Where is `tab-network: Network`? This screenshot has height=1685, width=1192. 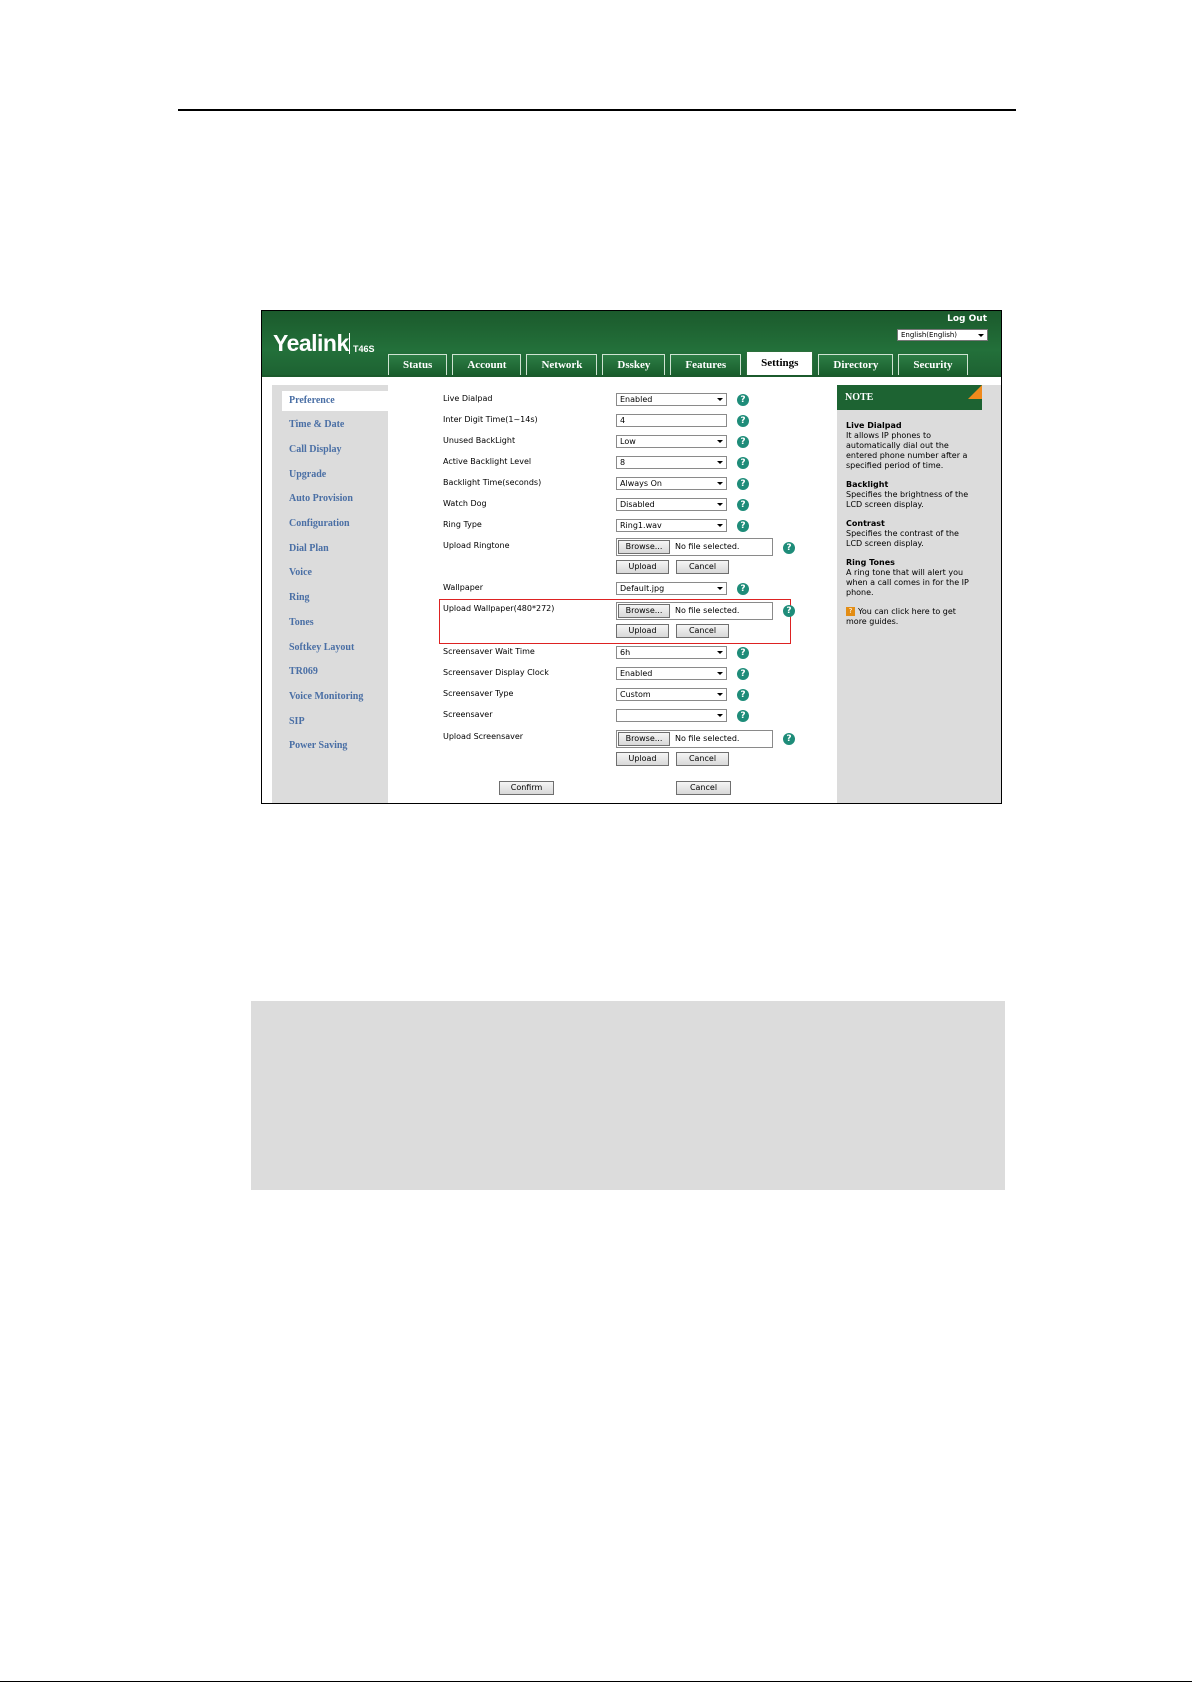 tab-network: Network is located at coordinates (562, 365).